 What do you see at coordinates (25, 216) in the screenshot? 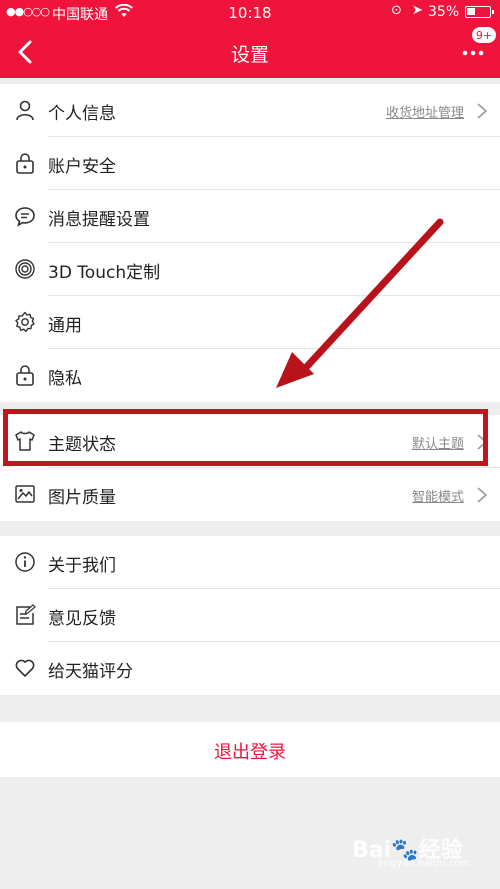
I see `message-icon` at bounding box center [25, 216].